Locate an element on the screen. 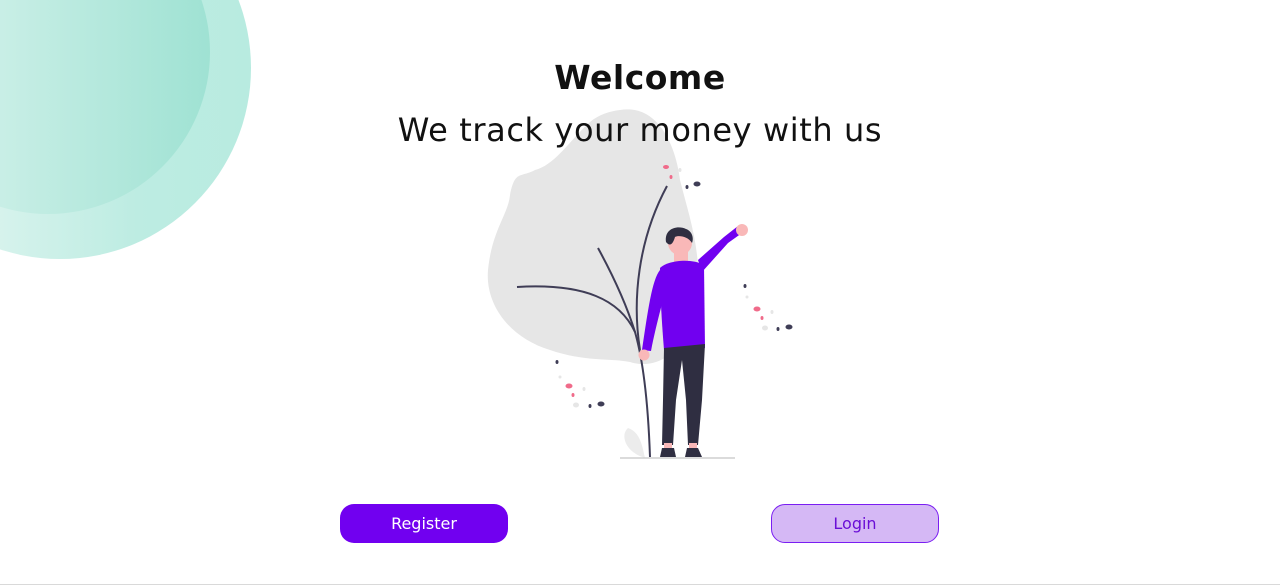  login-button: Login is located at coordinates (855, 523).